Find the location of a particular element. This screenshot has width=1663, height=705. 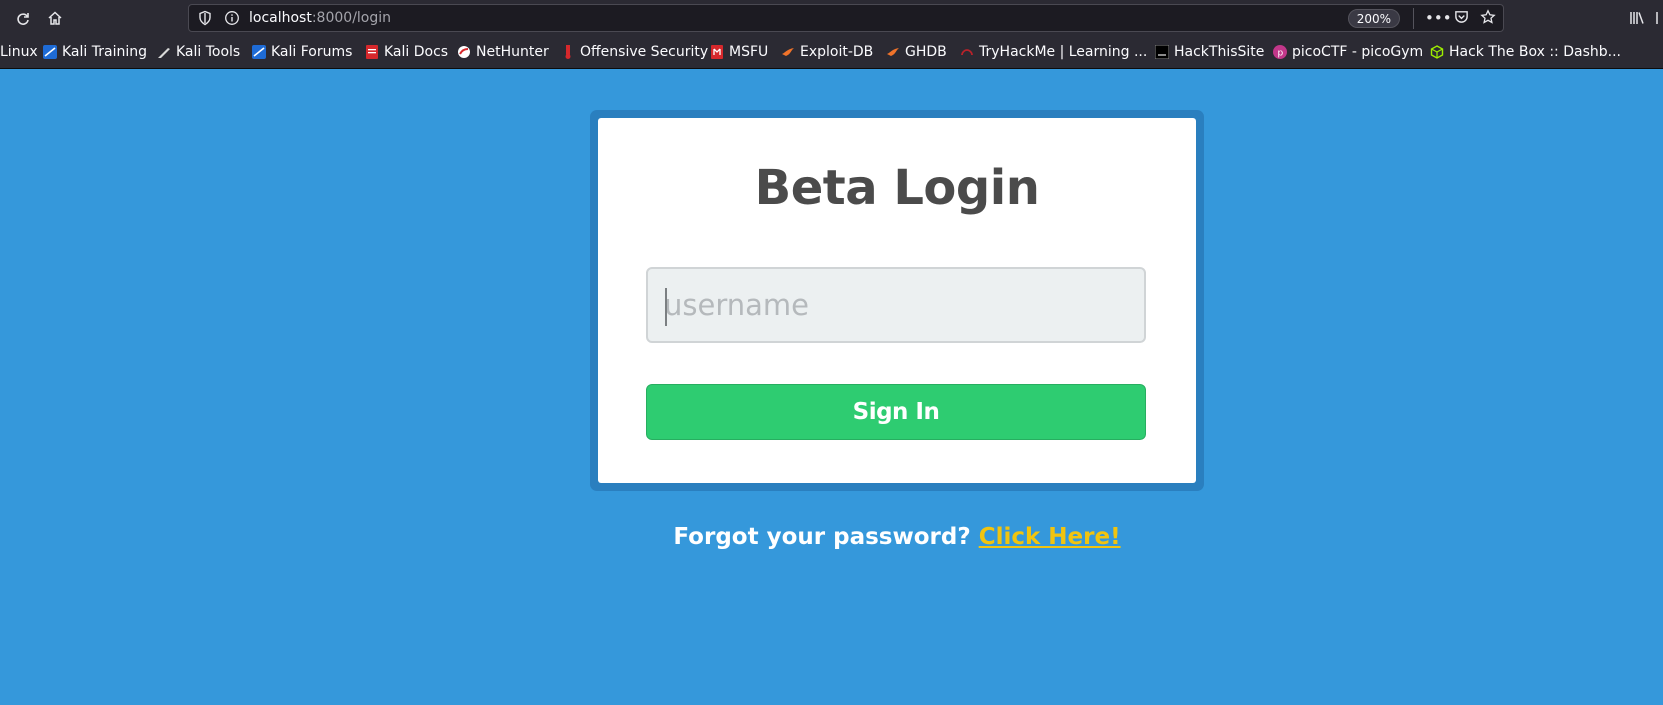

username-input is located at coordinates (896, 305).